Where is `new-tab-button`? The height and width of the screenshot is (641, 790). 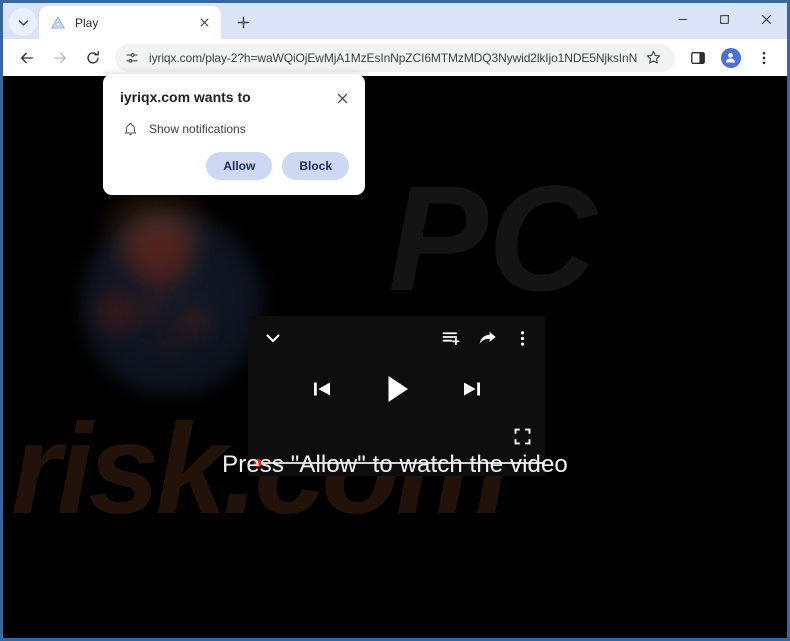
new-tab-button is located at coordinates (243, 22).